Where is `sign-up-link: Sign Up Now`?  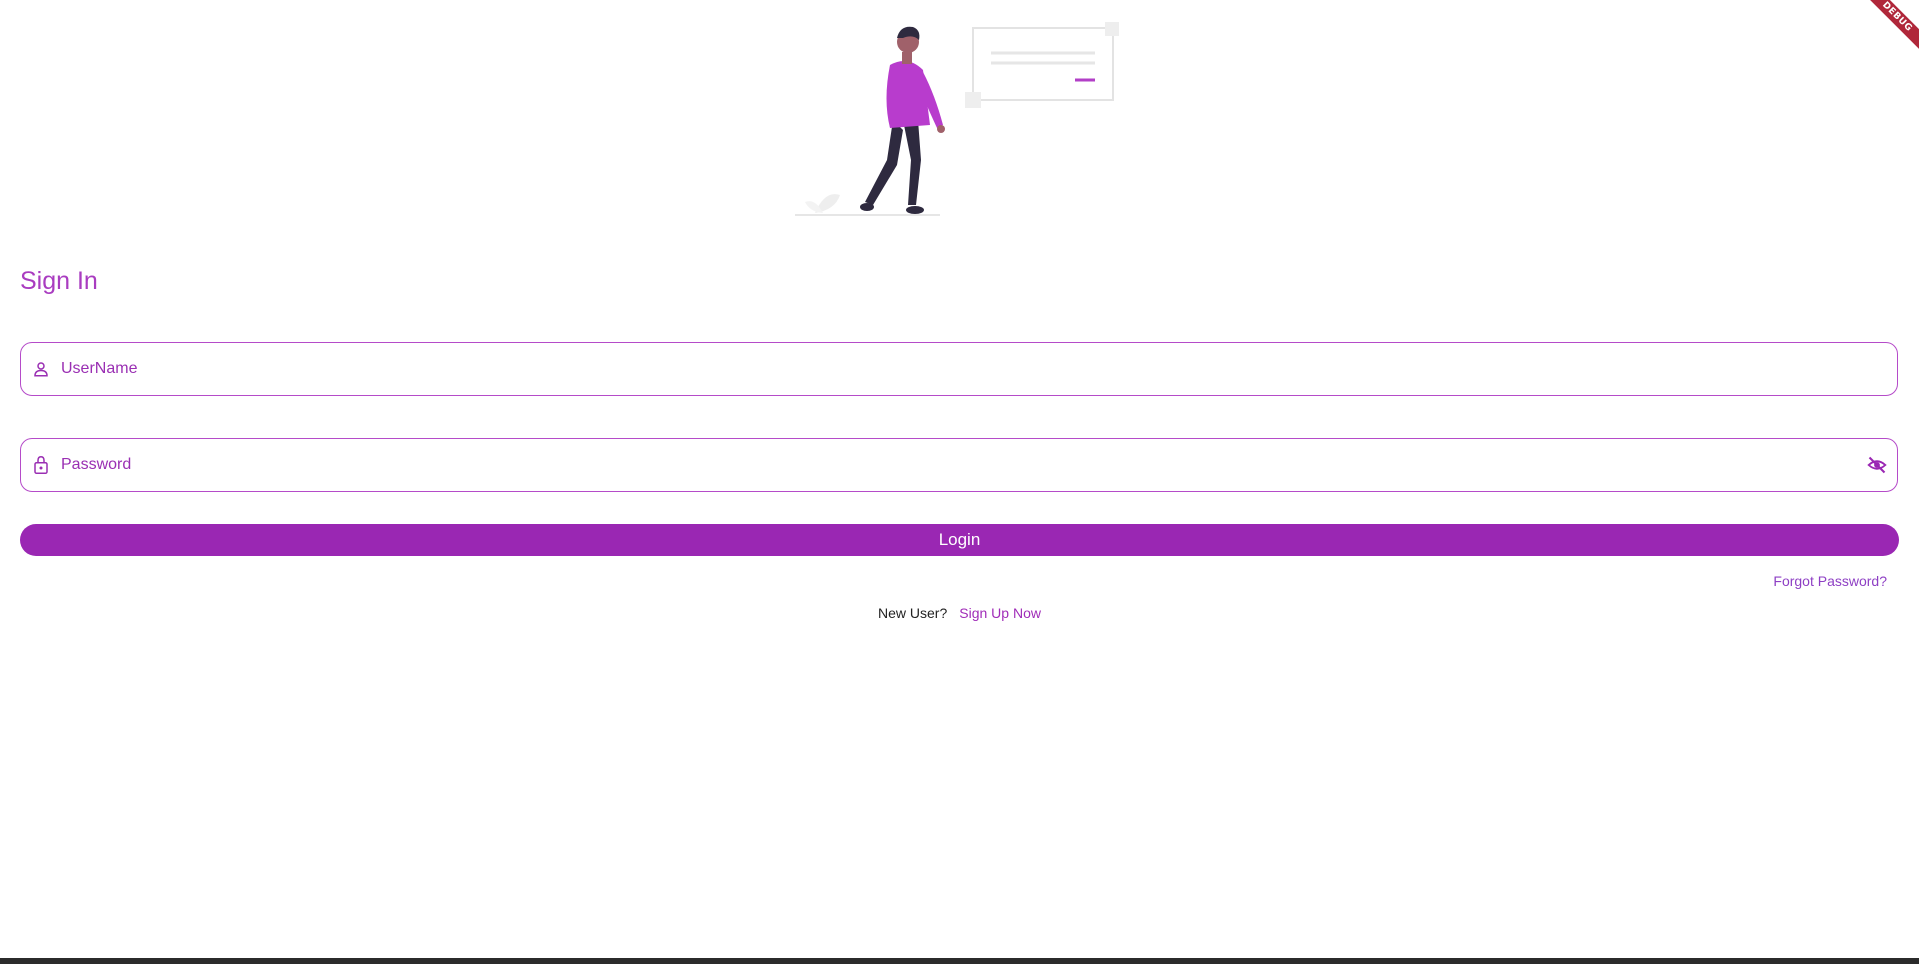
sign-up-link: Sign Up Now is located at coordinates (1000, 613).